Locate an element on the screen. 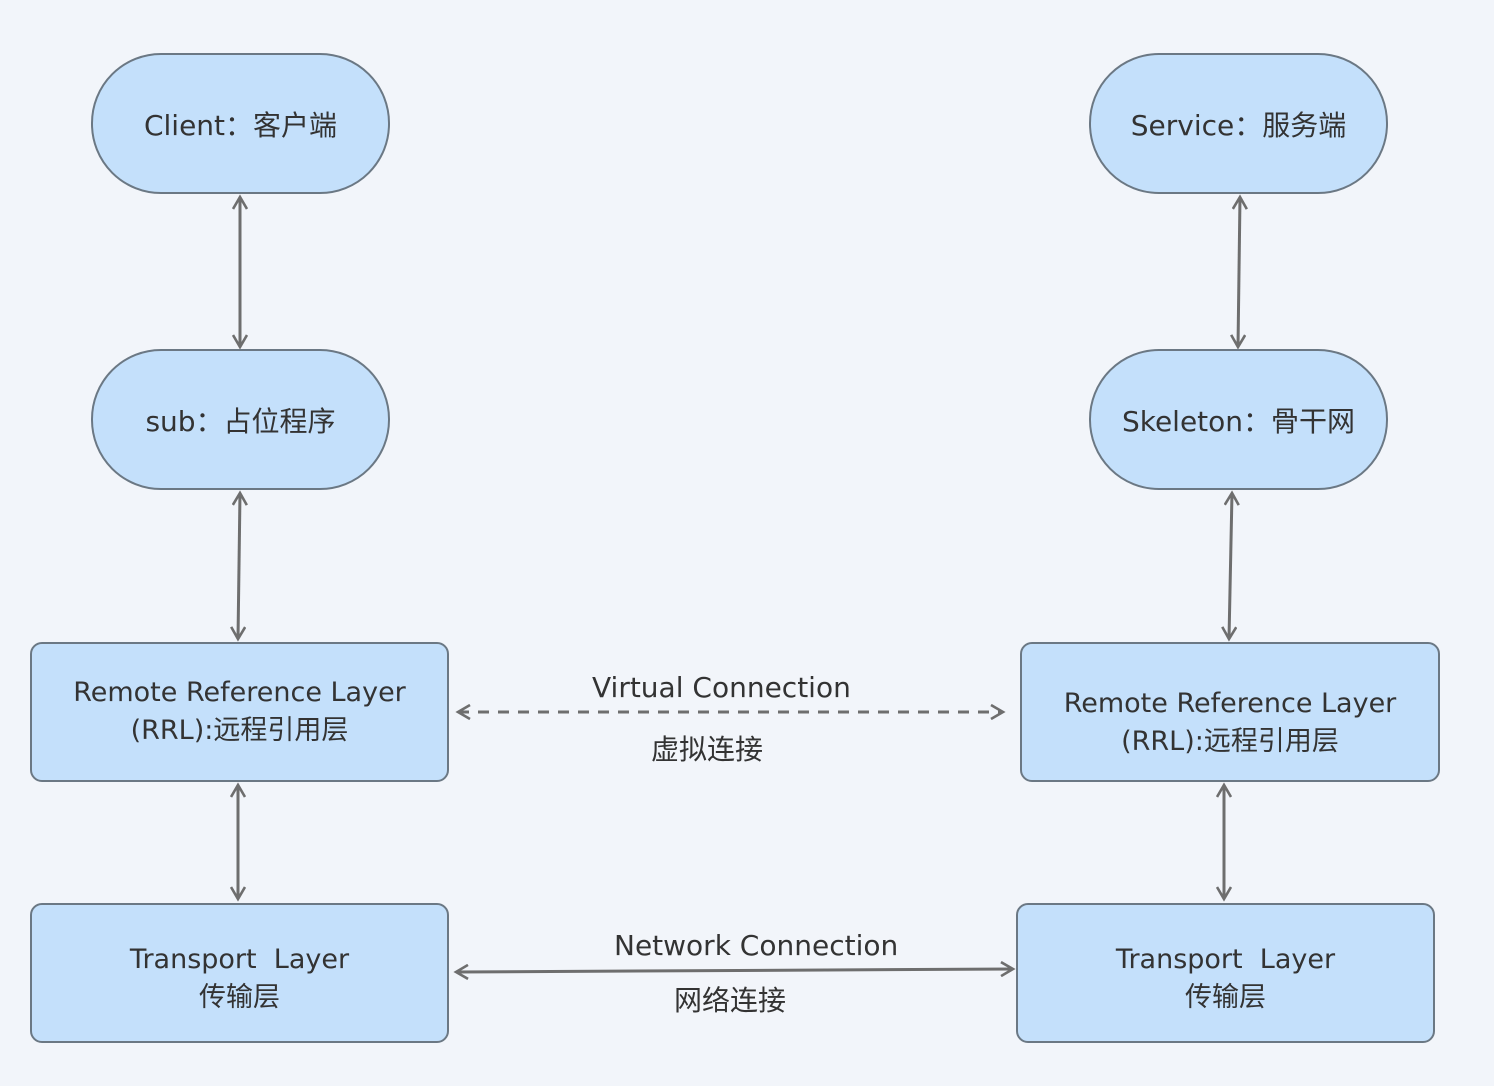 The width and height of the screenshot is (1494, 1086). client-label: Client：客户端 is located at coordinates (240, 125).